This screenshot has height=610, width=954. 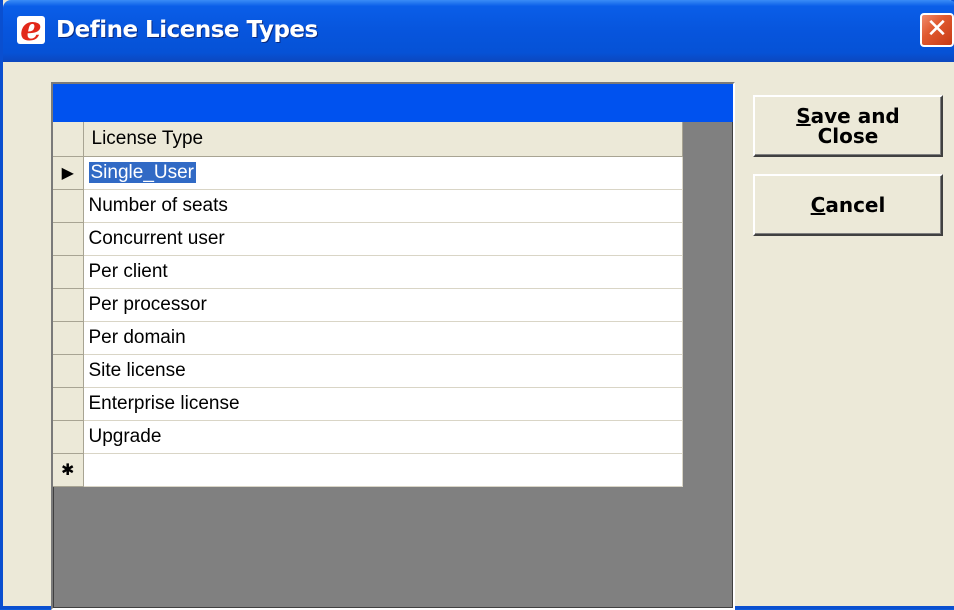 I want to click on close-button: ✕, so click(x=937, y=30).